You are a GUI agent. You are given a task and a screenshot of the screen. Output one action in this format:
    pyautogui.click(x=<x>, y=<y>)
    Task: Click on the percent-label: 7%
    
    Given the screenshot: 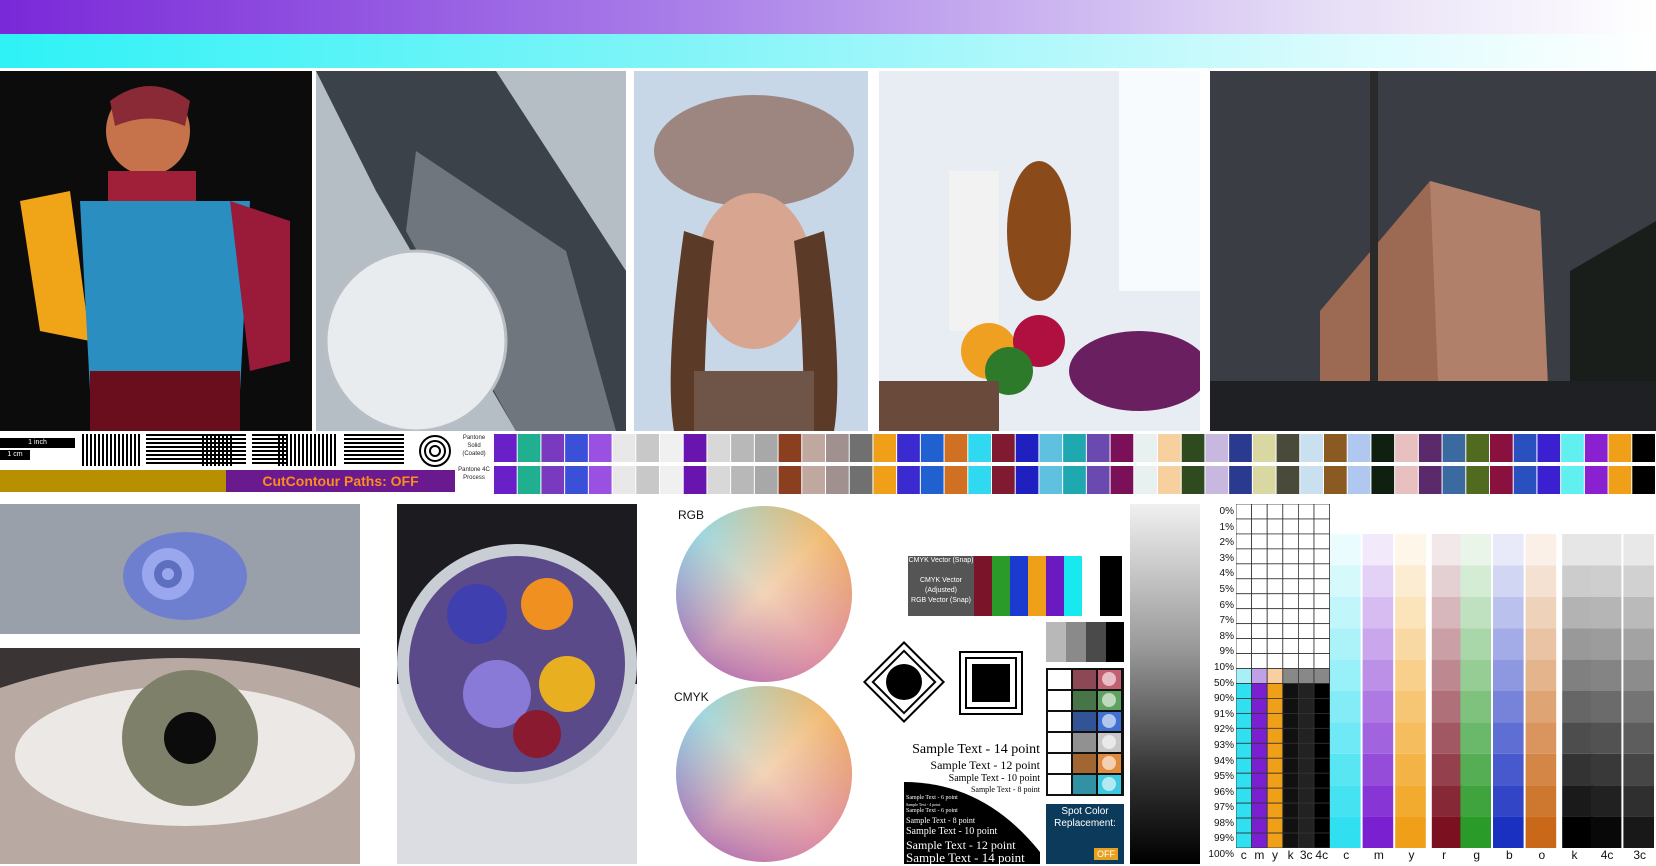 What is the action you would take?
    pyautogui.click(x=1226, y=621)
    